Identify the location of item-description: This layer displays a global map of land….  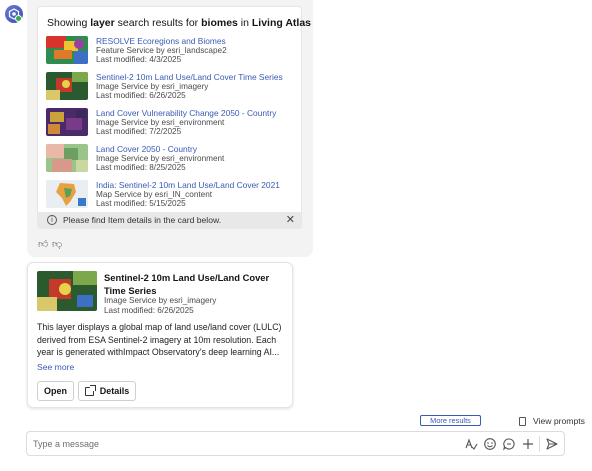
(159, 339).